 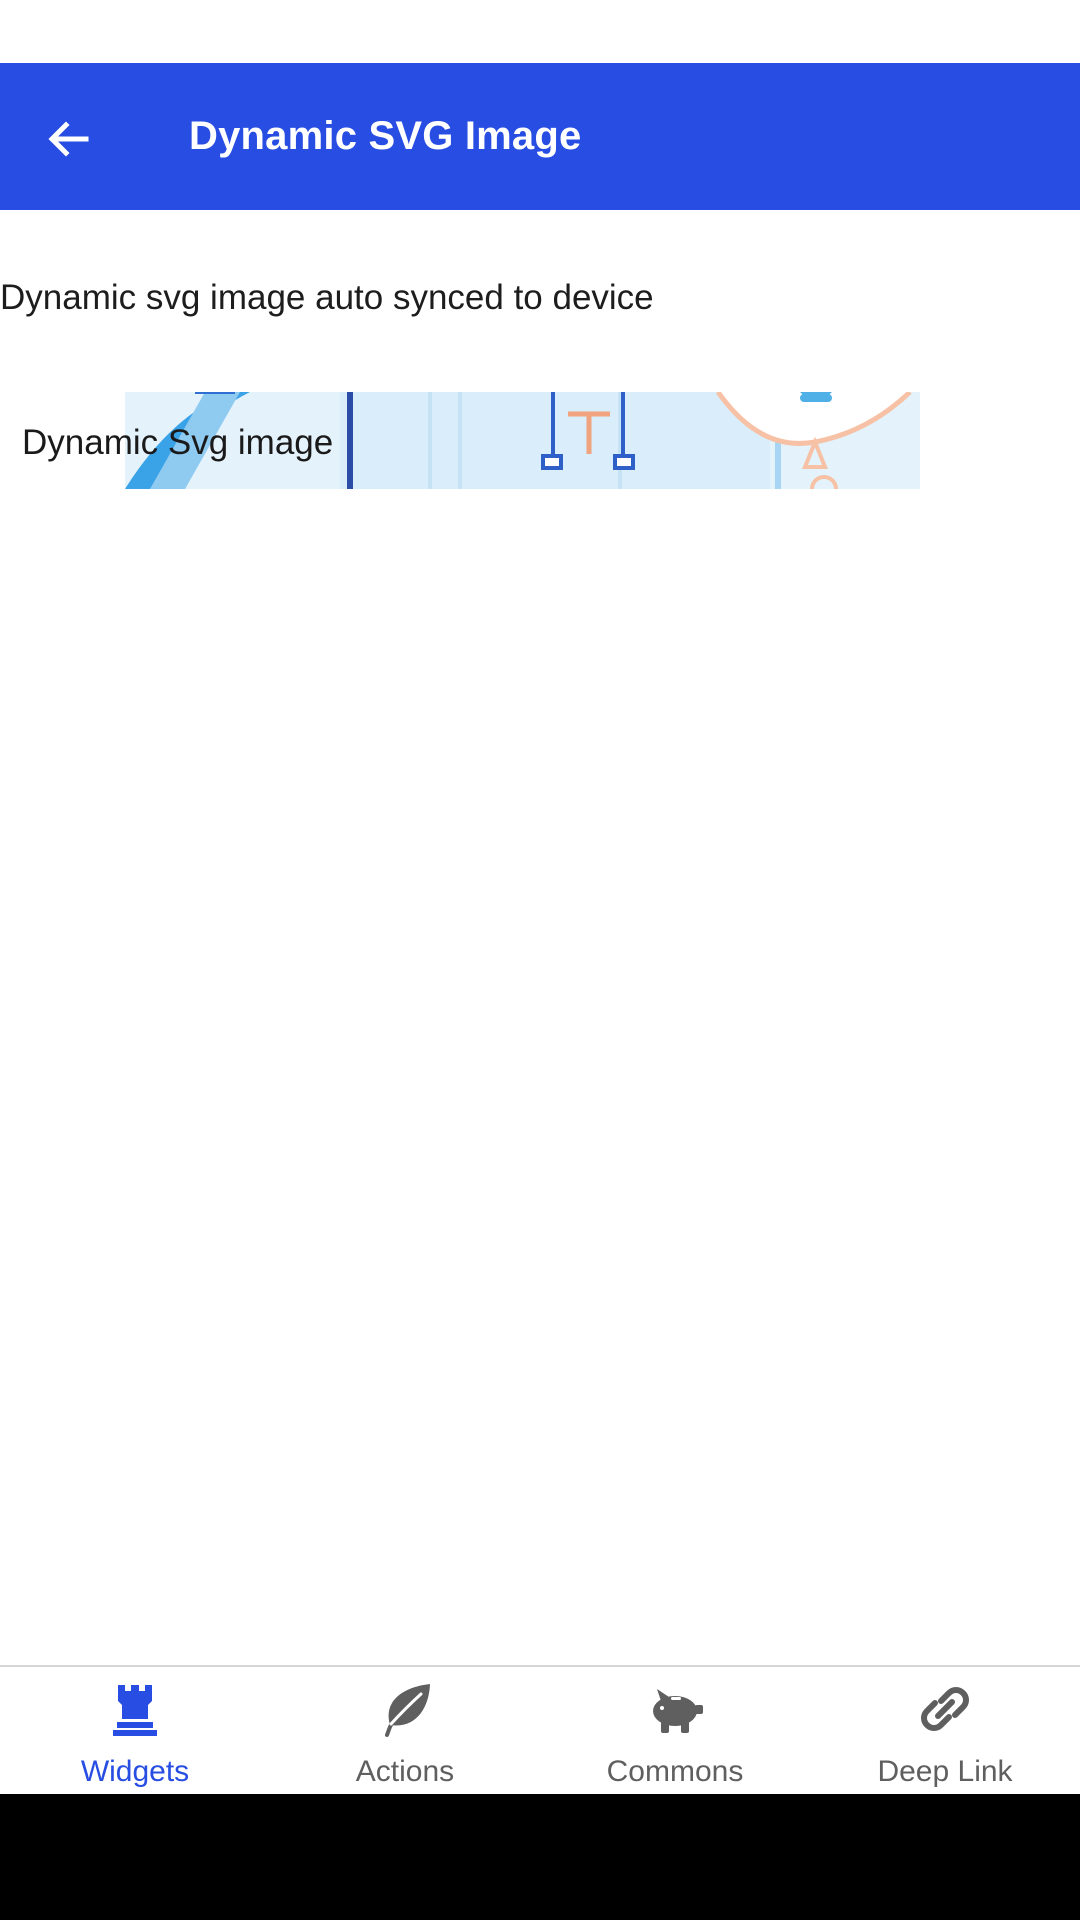 What do you see at coordinates (407, 1710) in the screenshot?
I see `leaf-icon` at bounding box center [407, 1710].